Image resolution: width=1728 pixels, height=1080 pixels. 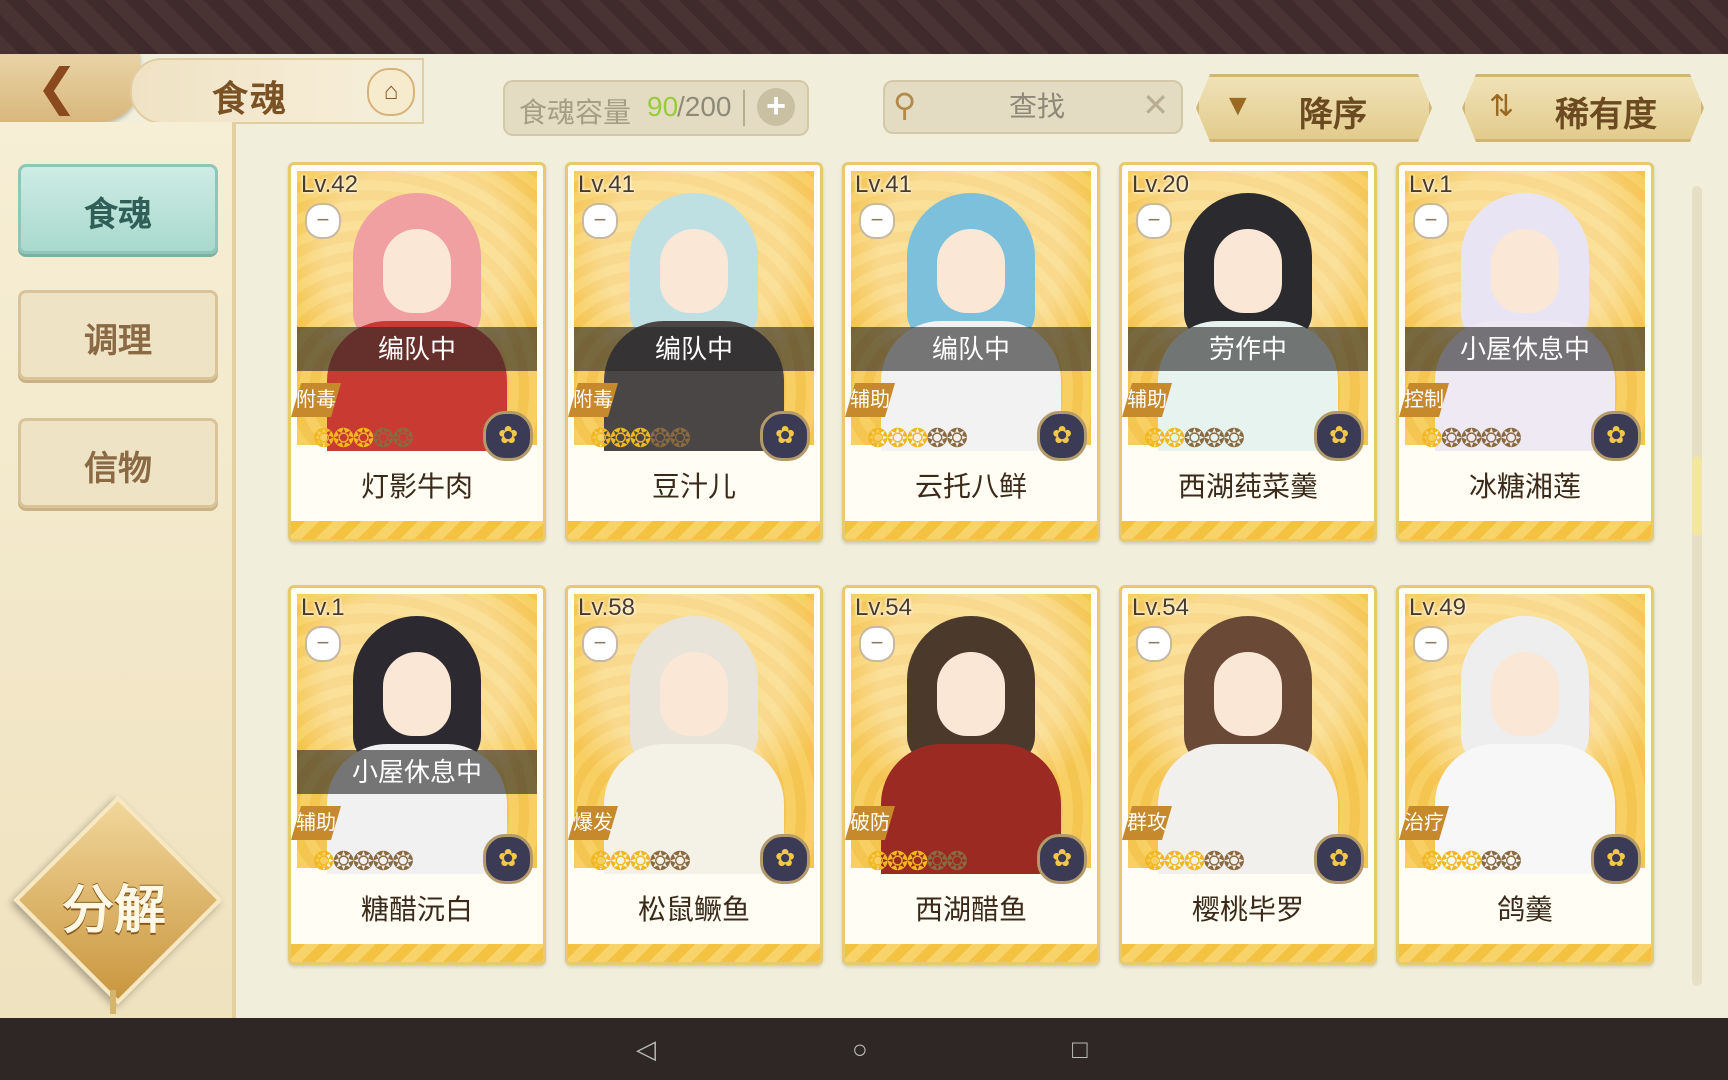 I want to click on card-name: 云托八鲜, so click(x=970, y=486).